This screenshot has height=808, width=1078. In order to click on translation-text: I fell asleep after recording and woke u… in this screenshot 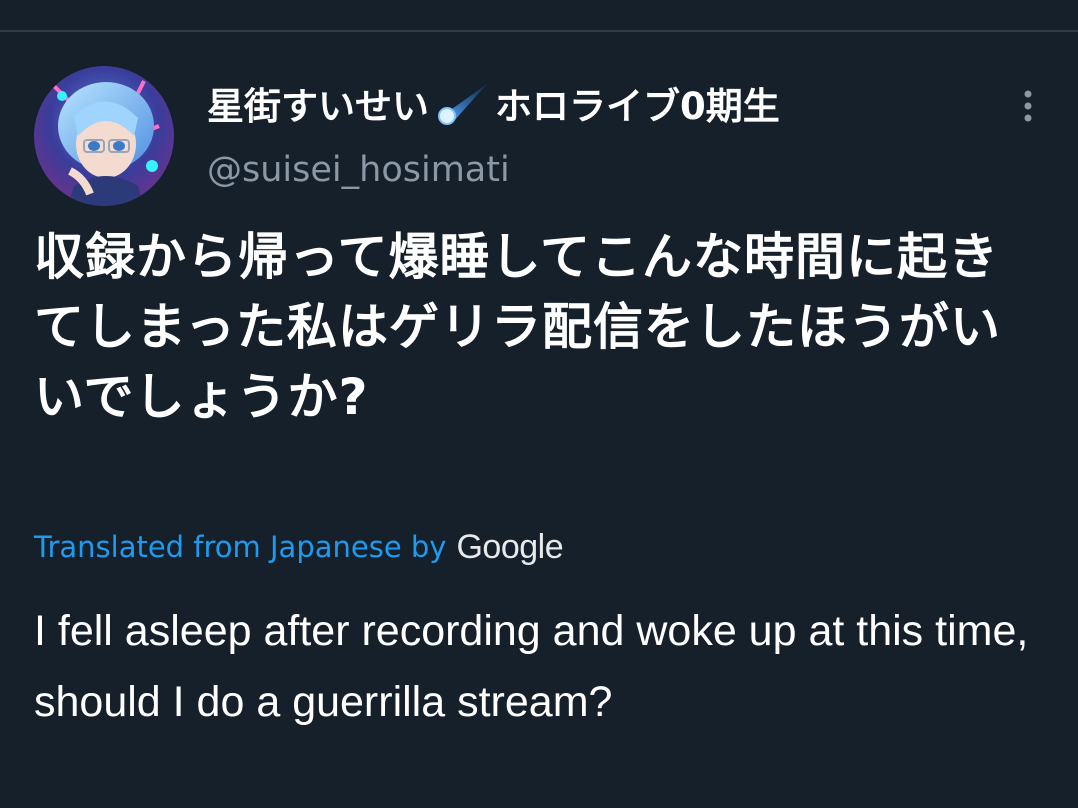, I will do `click(531, 666)`.